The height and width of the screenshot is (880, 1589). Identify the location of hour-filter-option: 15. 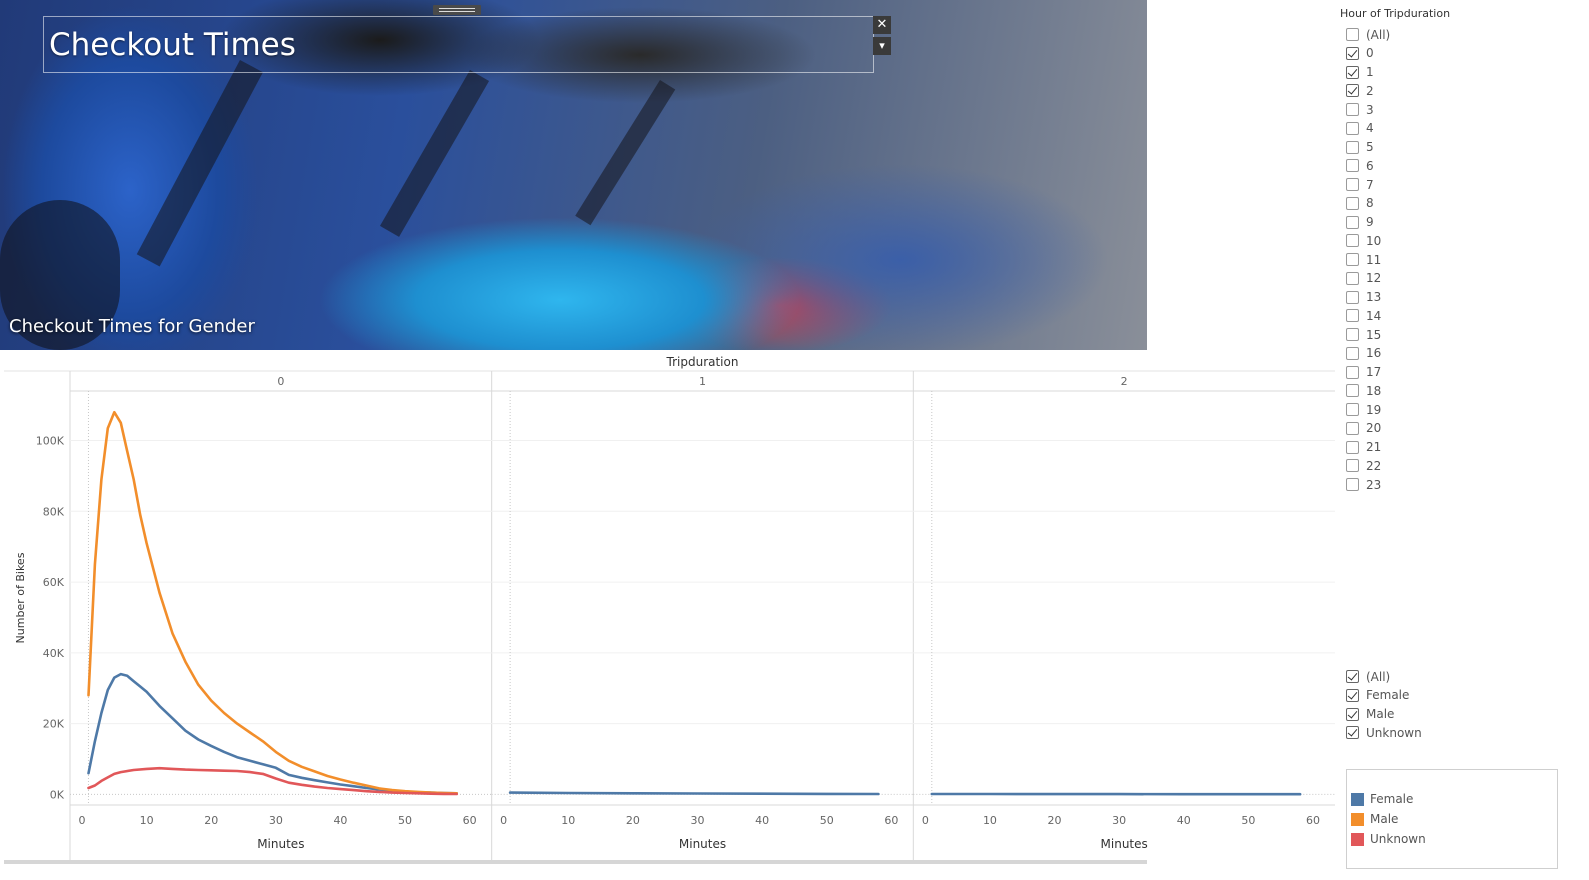
(1363, 334).